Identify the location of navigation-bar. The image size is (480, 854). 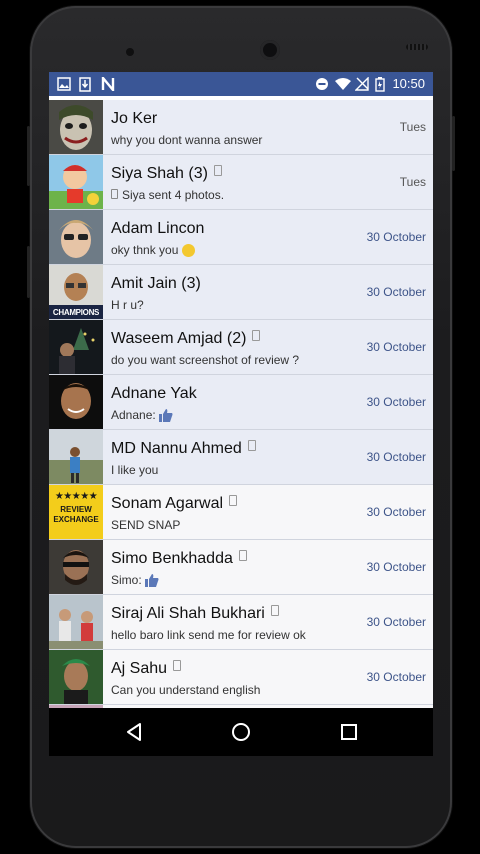
(241, 732).